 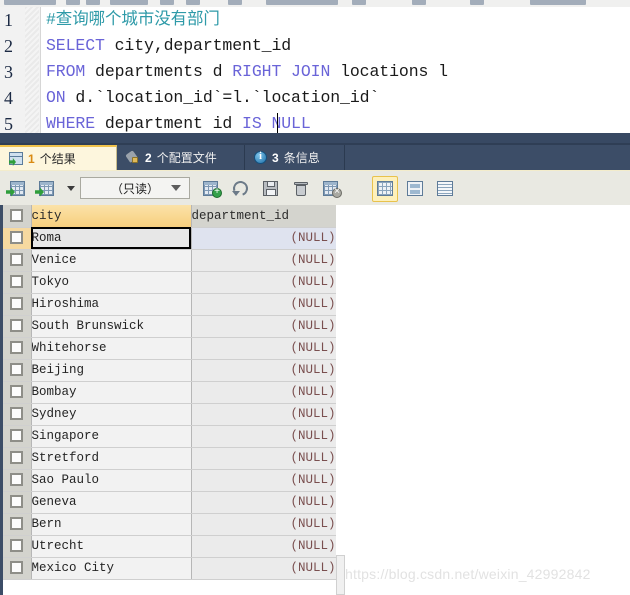 I want to click on save-record-button, so click(x=271, y=189).